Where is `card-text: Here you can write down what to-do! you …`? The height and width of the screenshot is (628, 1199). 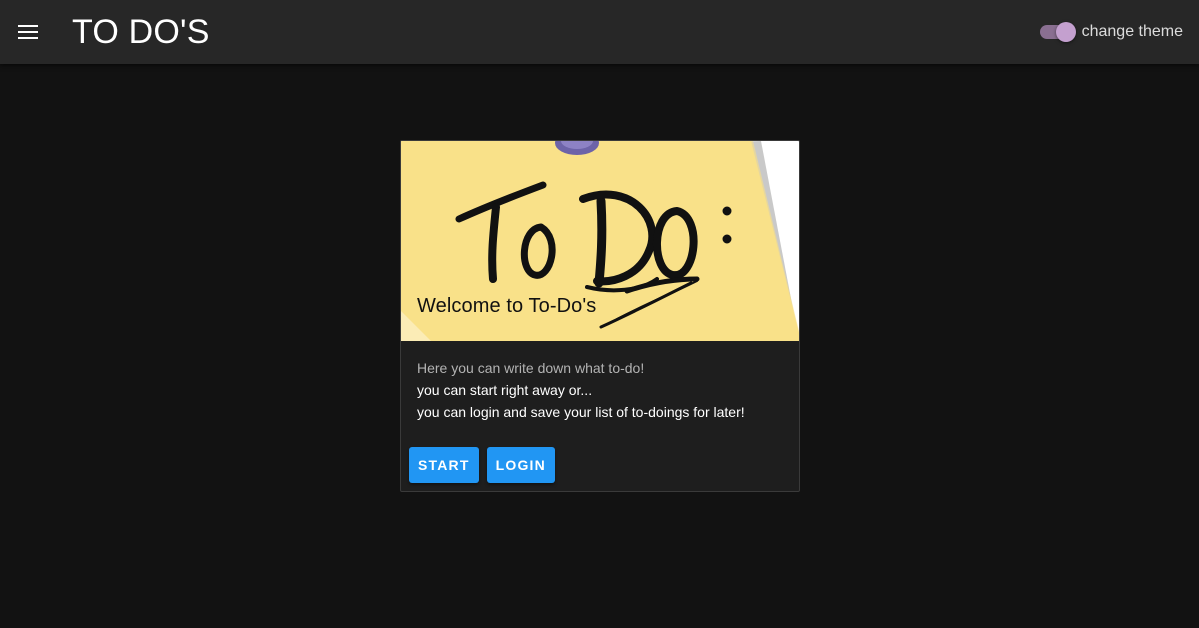
card-text: Here you can write down what to-do! you … is located at coordinates (600, 382).